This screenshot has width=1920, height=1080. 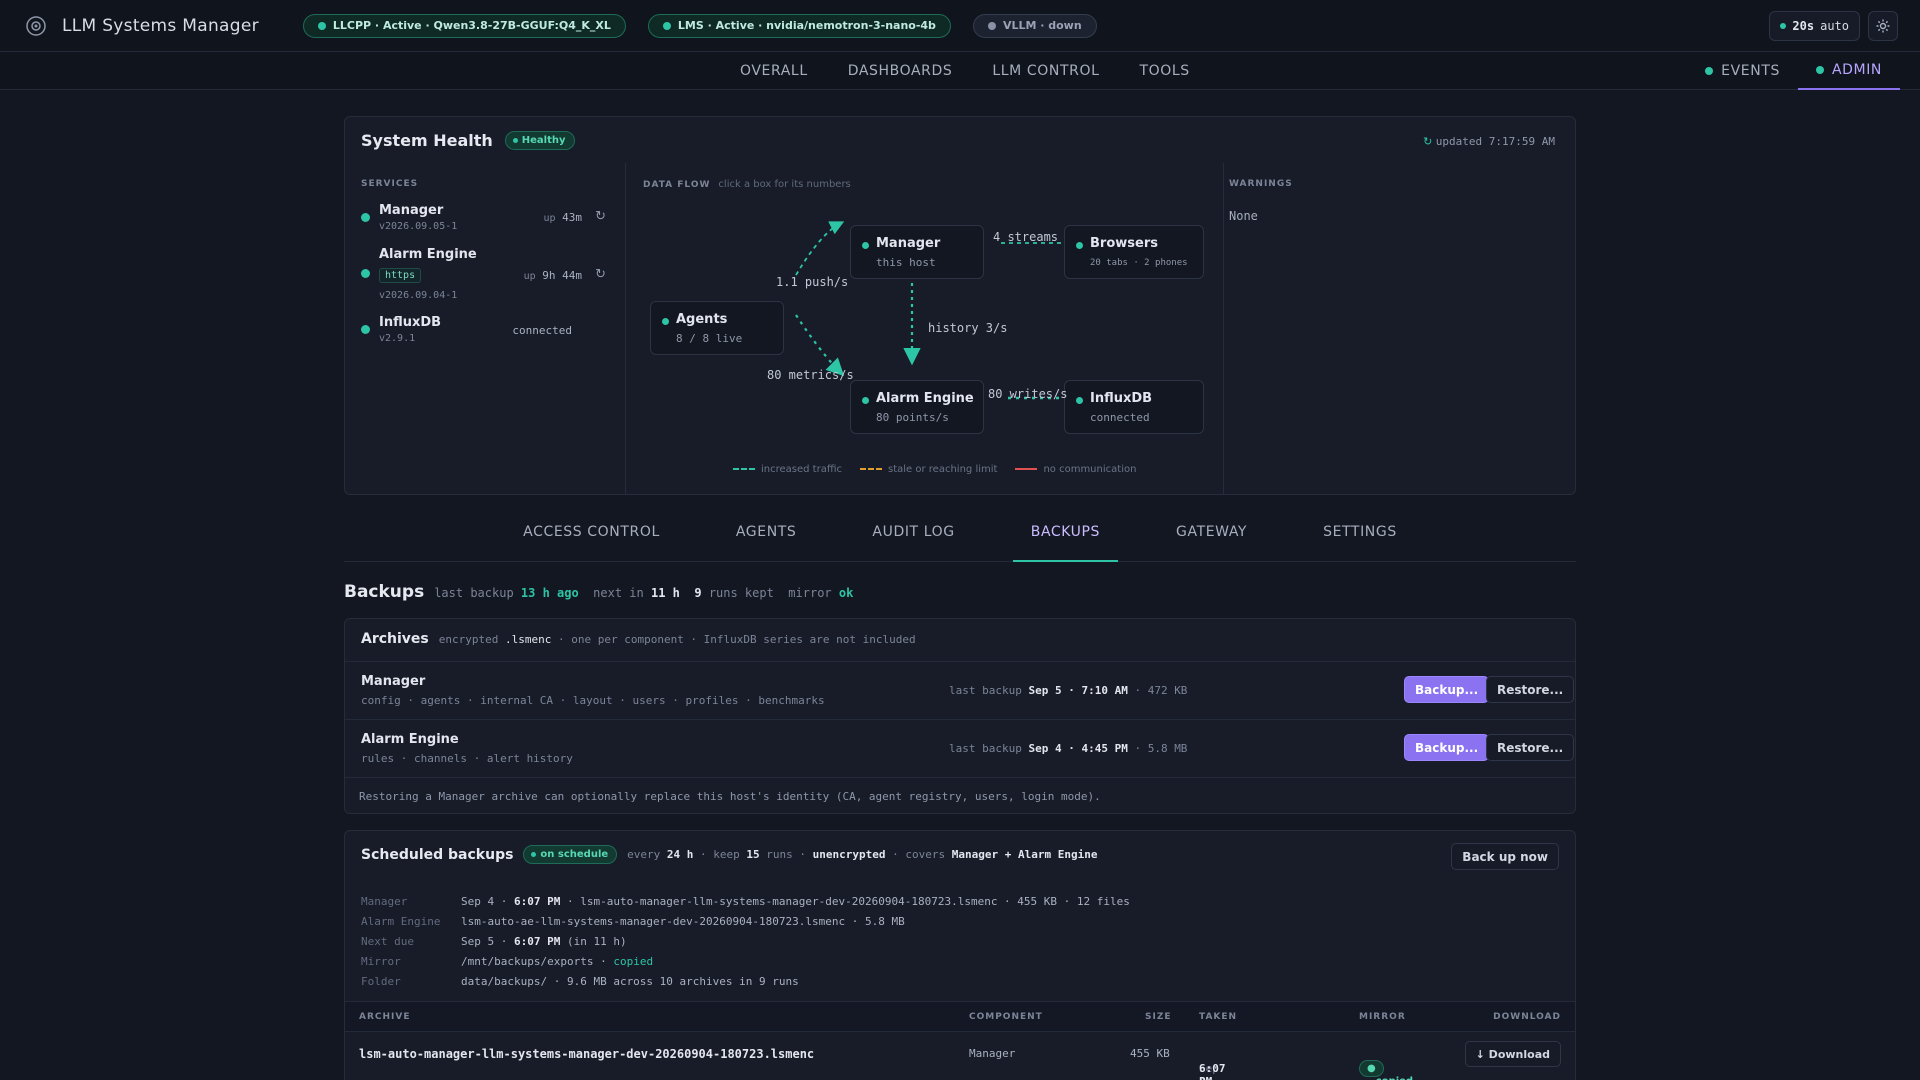 I want to click on node-sub: 80 points/s, so click(x=912, y=417).